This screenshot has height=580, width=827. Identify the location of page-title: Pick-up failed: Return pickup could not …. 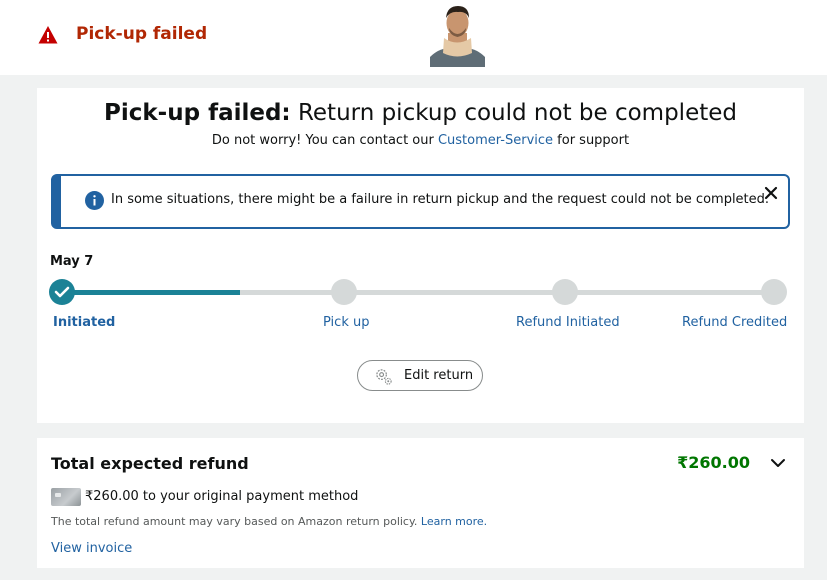
(420, 113).